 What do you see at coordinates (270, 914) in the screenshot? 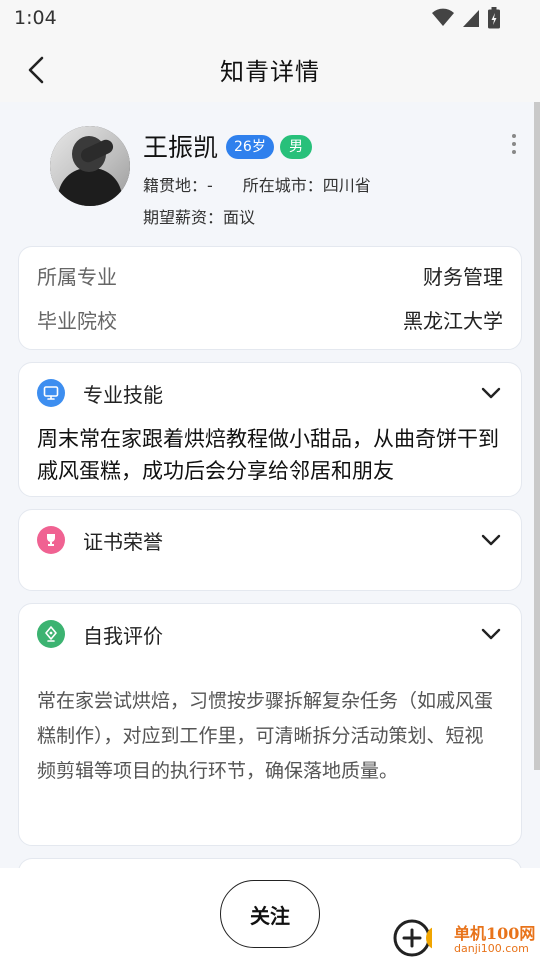
I see `follow-button: 关注` at bounding box center [270, 914].